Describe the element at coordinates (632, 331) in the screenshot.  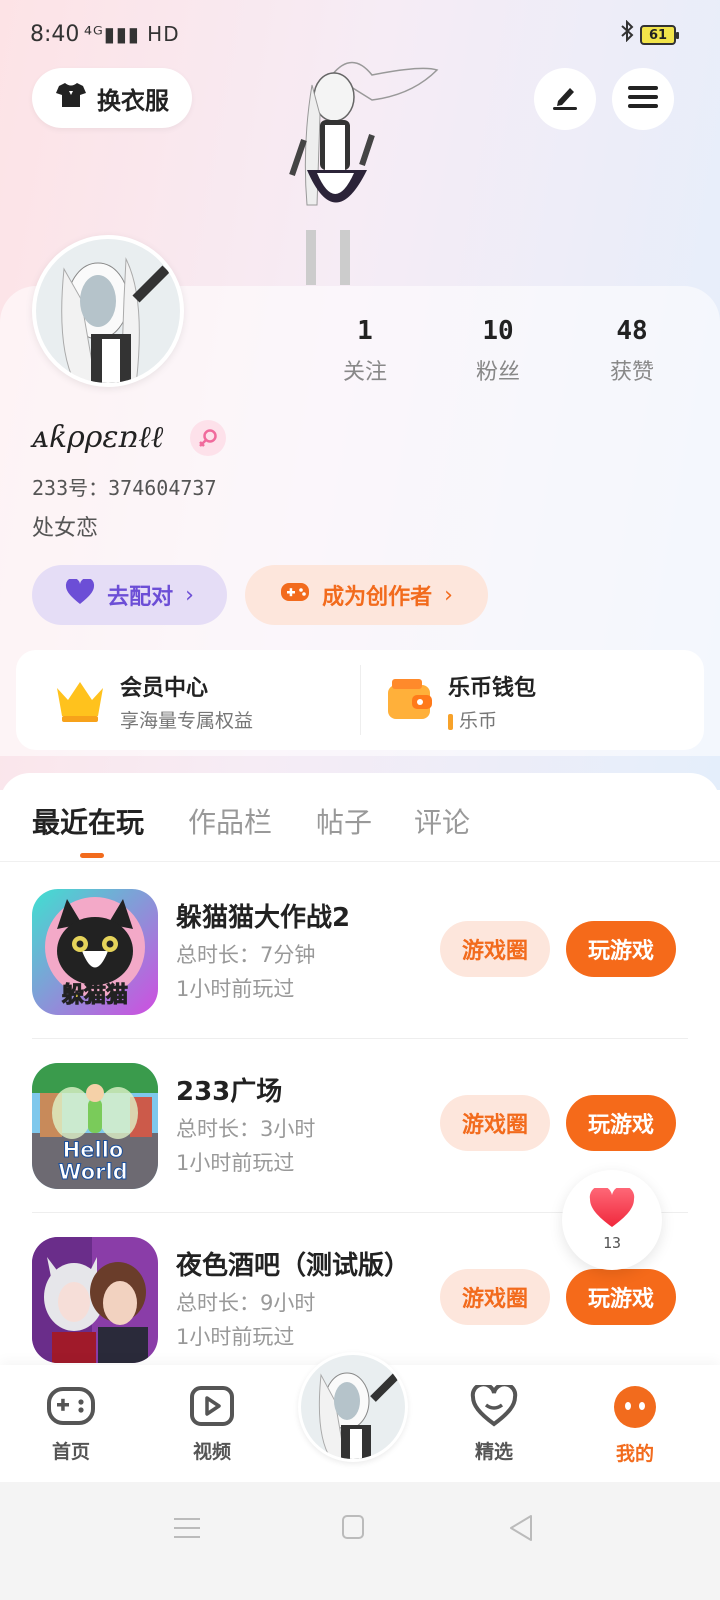
I see `stat-likes-count: 48` at that location.